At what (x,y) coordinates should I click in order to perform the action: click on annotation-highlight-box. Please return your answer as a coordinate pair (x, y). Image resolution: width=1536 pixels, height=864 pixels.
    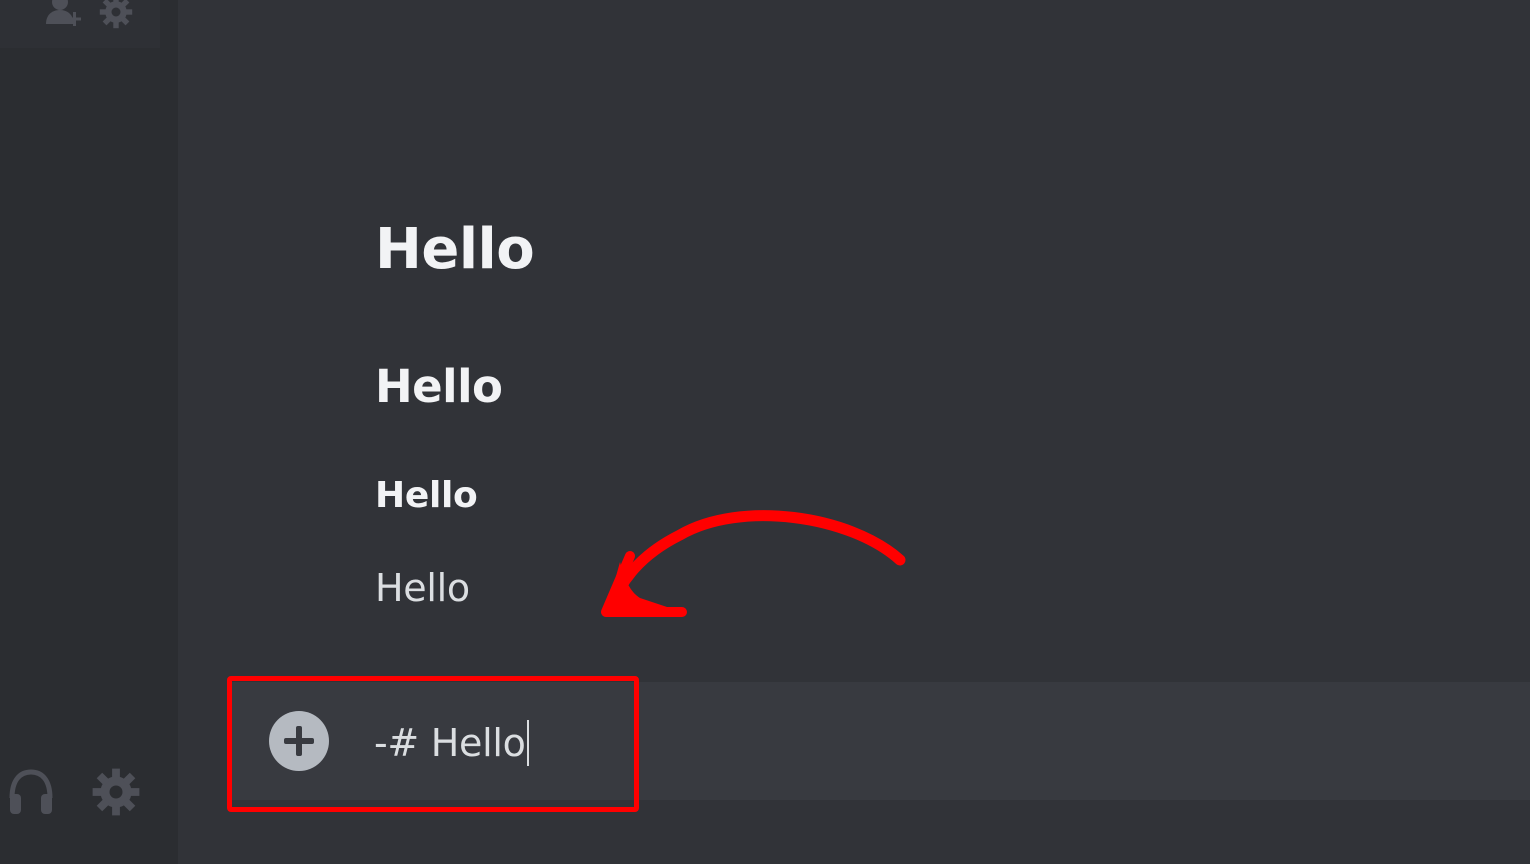
    Looking at the image, I should click on (433, 744).